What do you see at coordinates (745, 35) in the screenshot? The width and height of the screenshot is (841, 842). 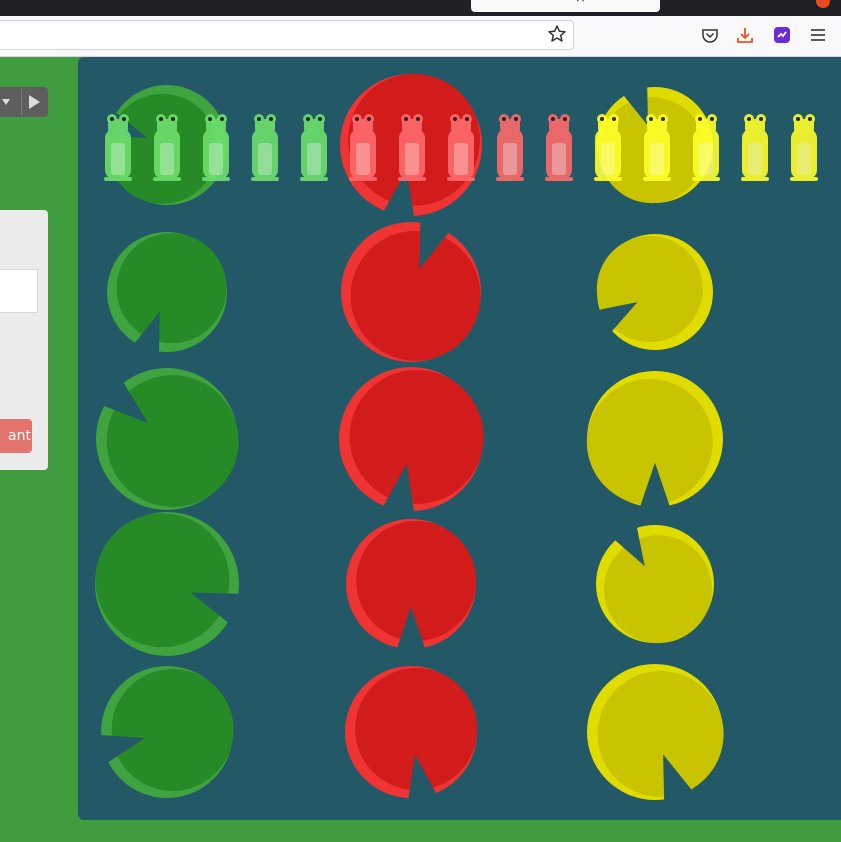 I see `download-icon` at bounding box center [745, 35].